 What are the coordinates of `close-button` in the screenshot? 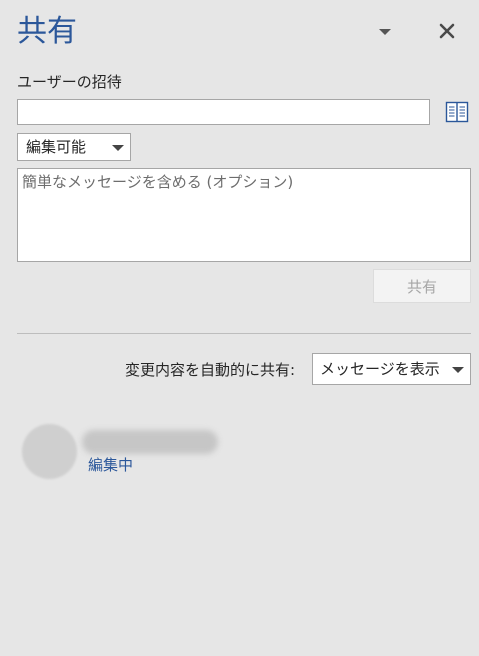 It's located at (447, 31).